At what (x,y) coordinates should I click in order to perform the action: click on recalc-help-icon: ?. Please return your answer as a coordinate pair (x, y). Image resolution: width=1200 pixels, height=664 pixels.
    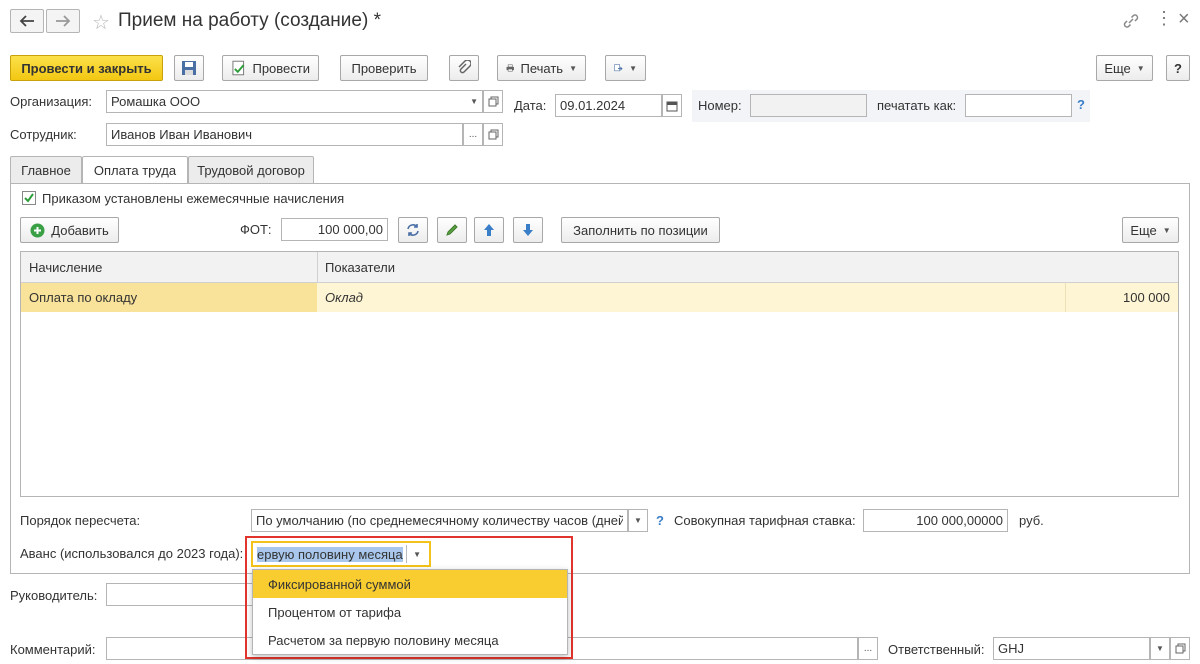
    Looking at the image, I should click on (660, 520).